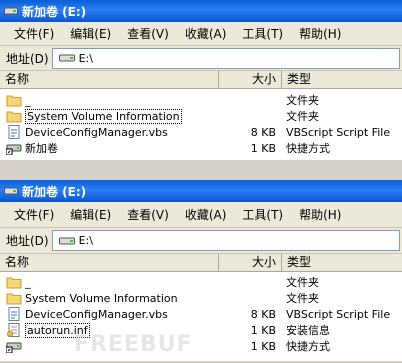 The width and height of the screenshot is (402, 363). I want to click on inf-file-icon, so click(13, 330).